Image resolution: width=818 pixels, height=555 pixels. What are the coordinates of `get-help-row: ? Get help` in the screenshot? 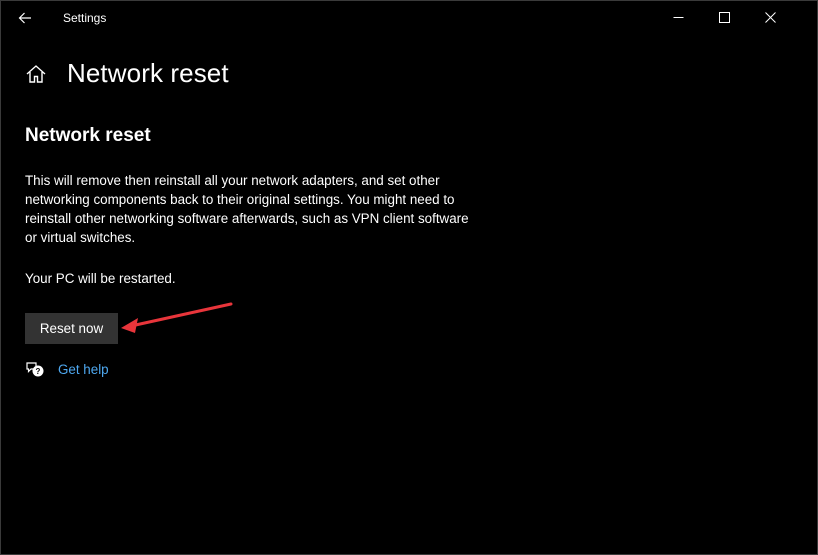 It's located at (67, 369).